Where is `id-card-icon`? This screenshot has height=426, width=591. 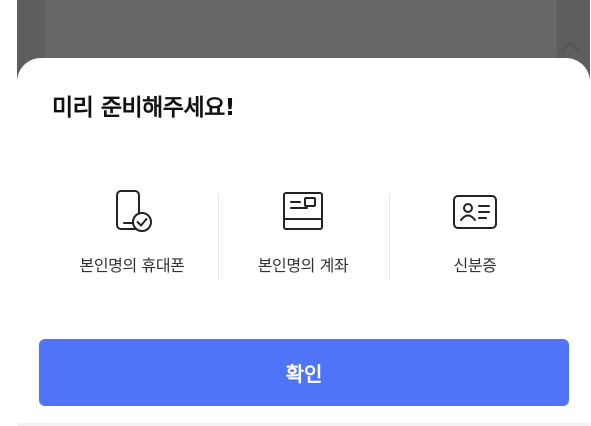
id-card-icon is located at coordinates (475, 213).